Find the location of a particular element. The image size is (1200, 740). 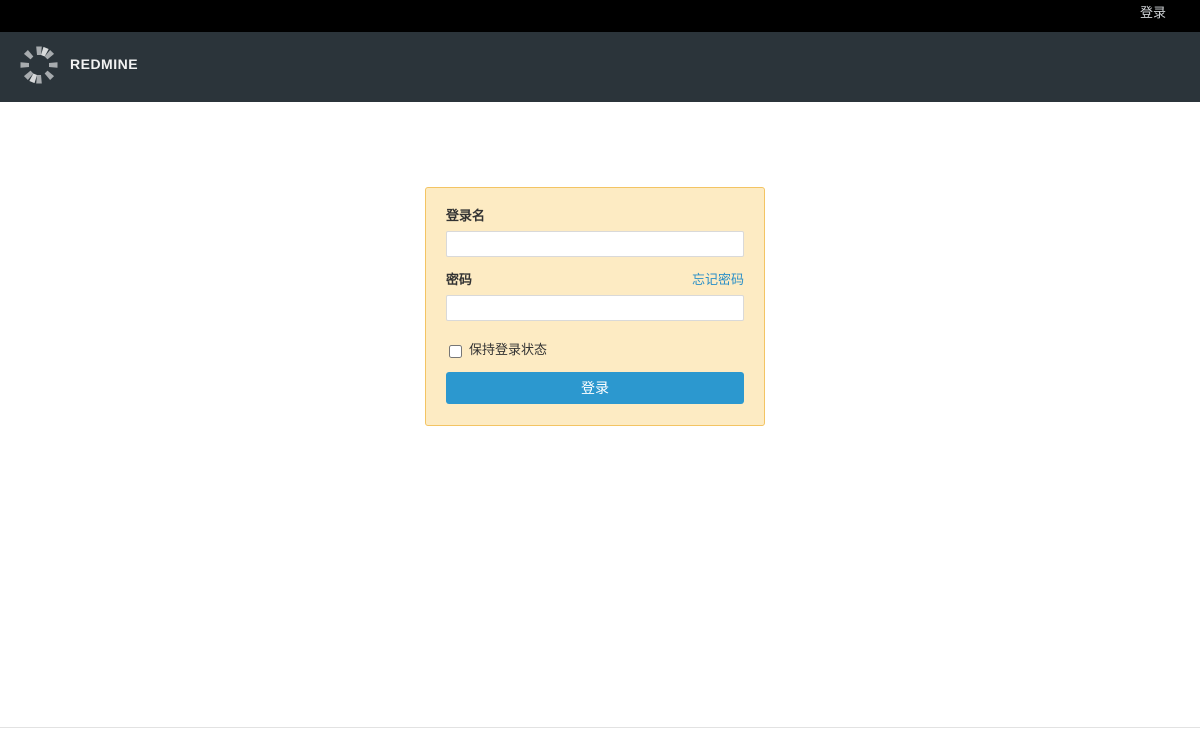

footer-divider is located at coordinates (600, 727).